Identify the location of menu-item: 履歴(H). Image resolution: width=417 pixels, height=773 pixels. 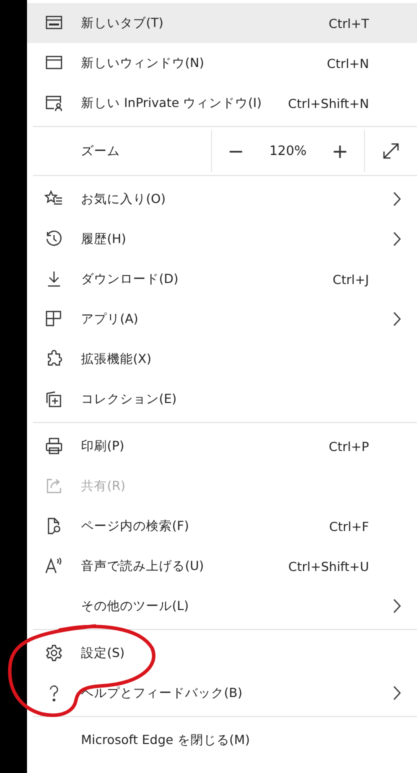
(222, 239).